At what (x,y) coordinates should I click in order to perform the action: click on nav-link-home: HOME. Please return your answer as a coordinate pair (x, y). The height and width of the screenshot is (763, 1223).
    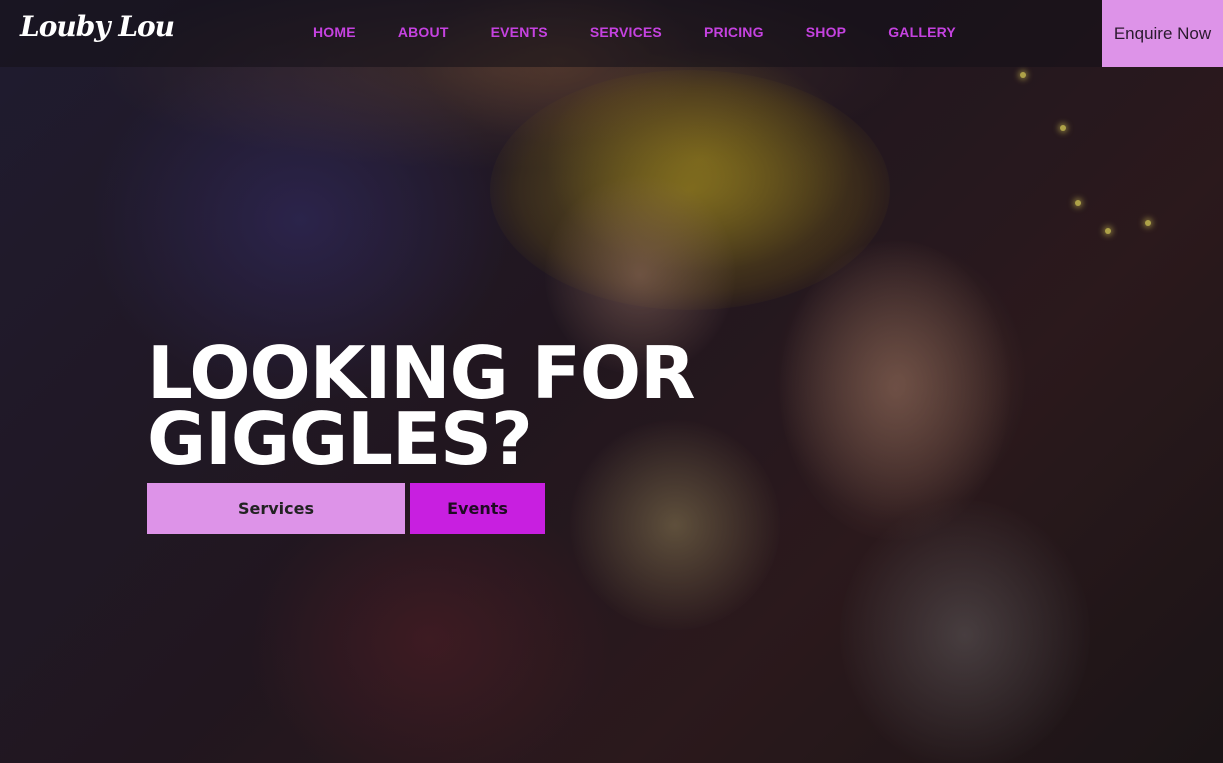
    Looking at the image, I should click on (334, 32).